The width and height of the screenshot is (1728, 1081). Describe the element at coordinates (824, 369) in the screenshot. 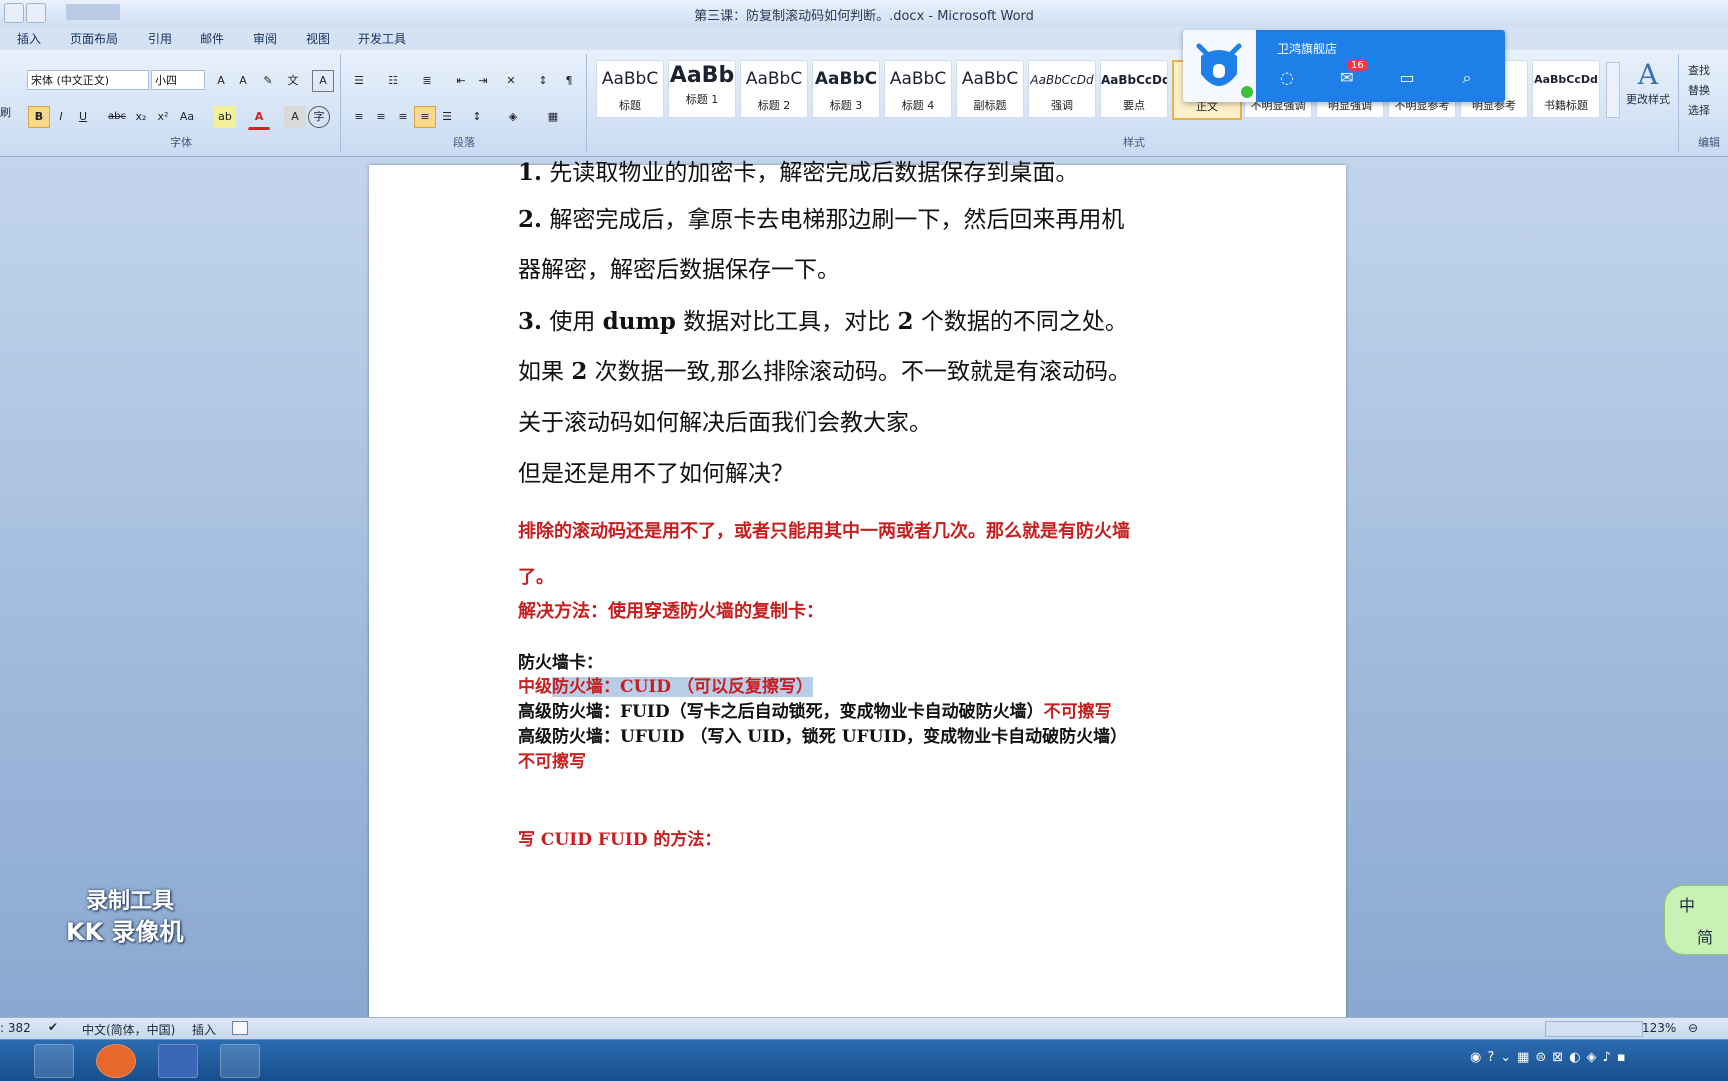

I see `doc-line-5: 如果 2 次数据一致,那么排除滚动码。不一致就是有滚动码。` at that location.